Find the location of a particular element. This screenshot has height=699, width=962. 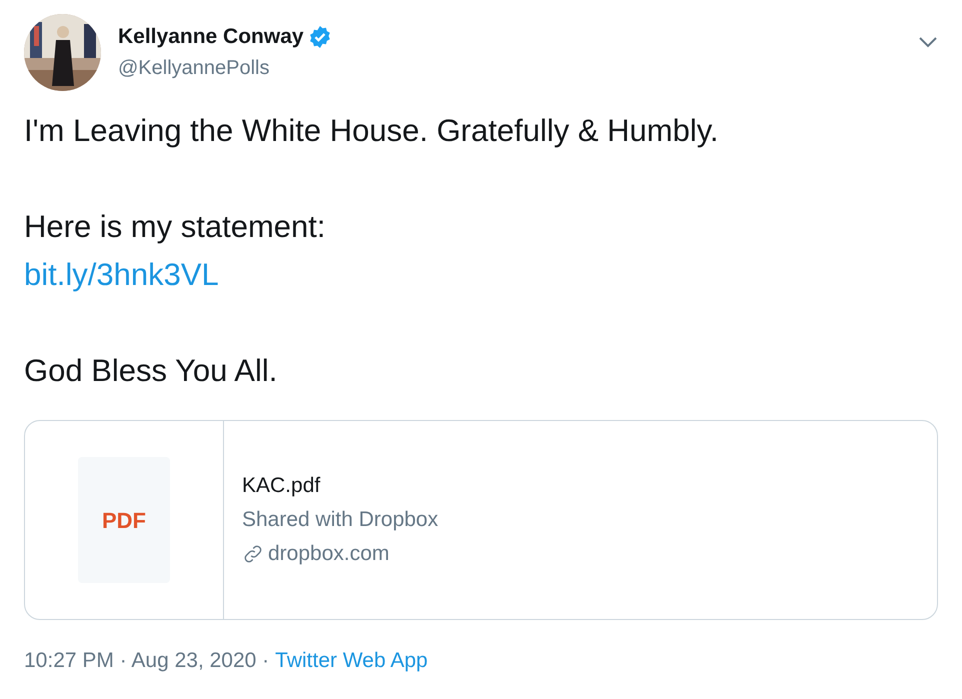

card-description: Shared with Dropbox is located at coordinates (340, 520).